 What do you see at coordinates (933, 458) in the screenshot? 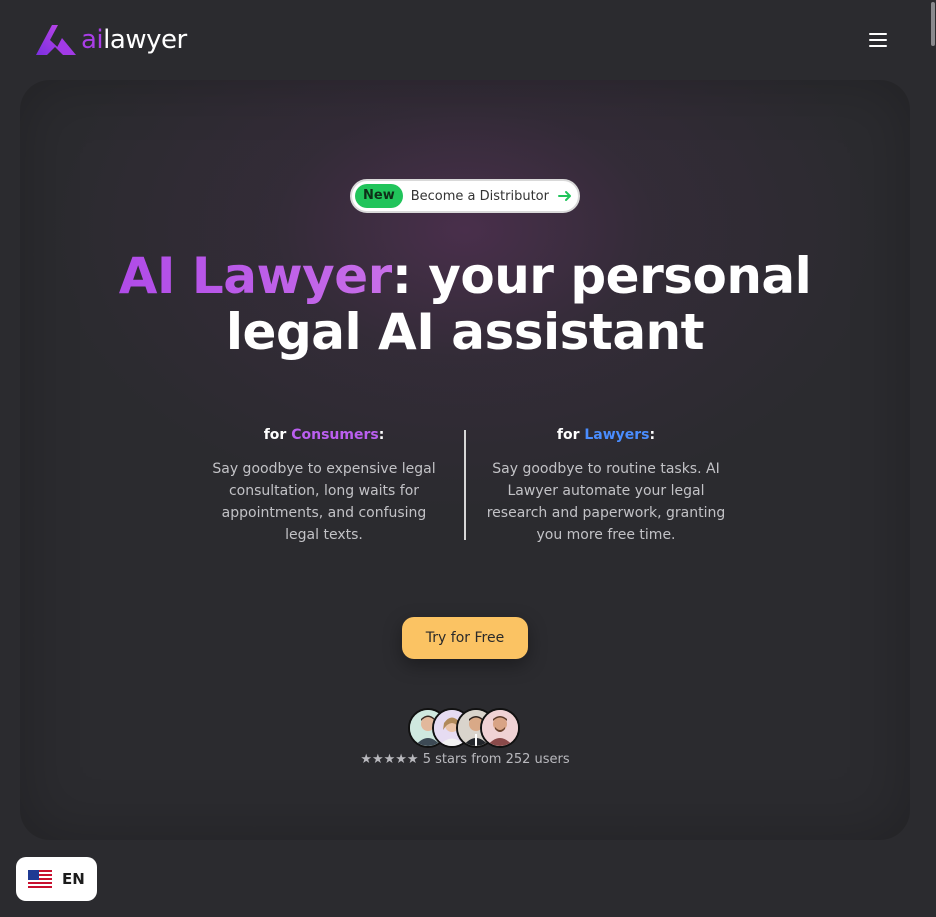
I see `scrollbar` at bounding box center [933, 458].